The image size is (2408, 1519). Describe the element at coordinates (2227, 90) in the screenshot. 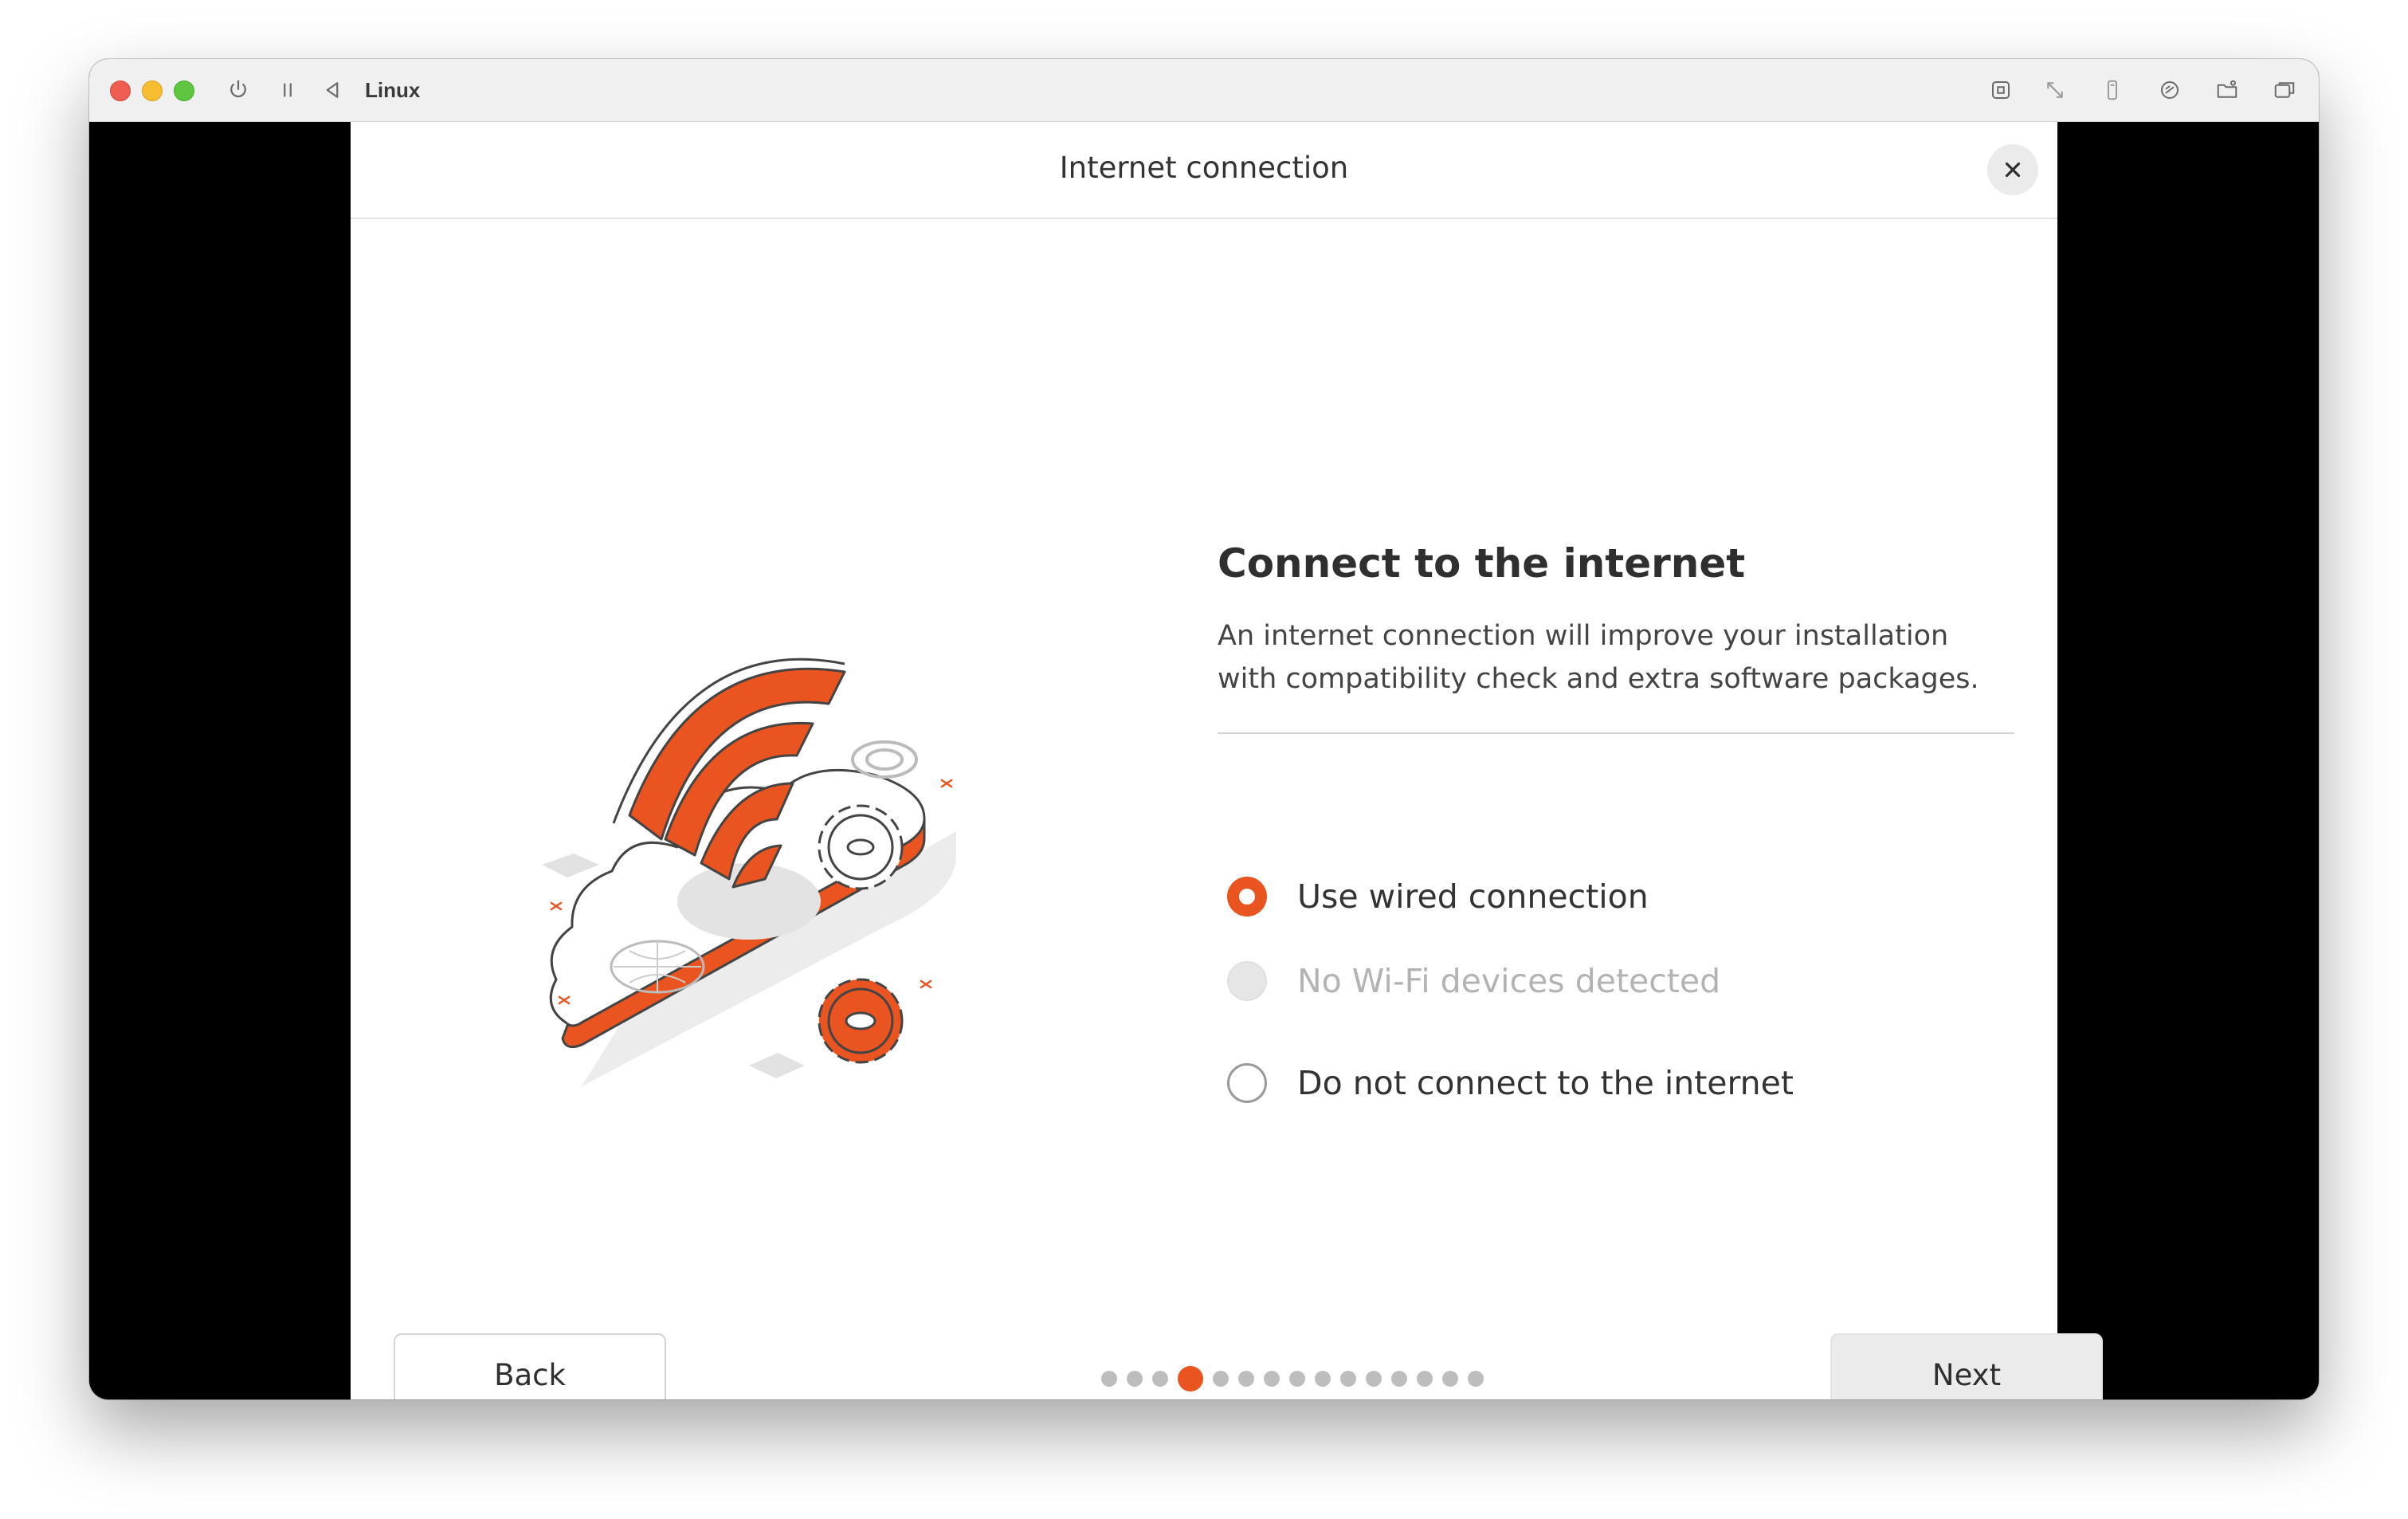

I see `shared-folder-icon` at that location.